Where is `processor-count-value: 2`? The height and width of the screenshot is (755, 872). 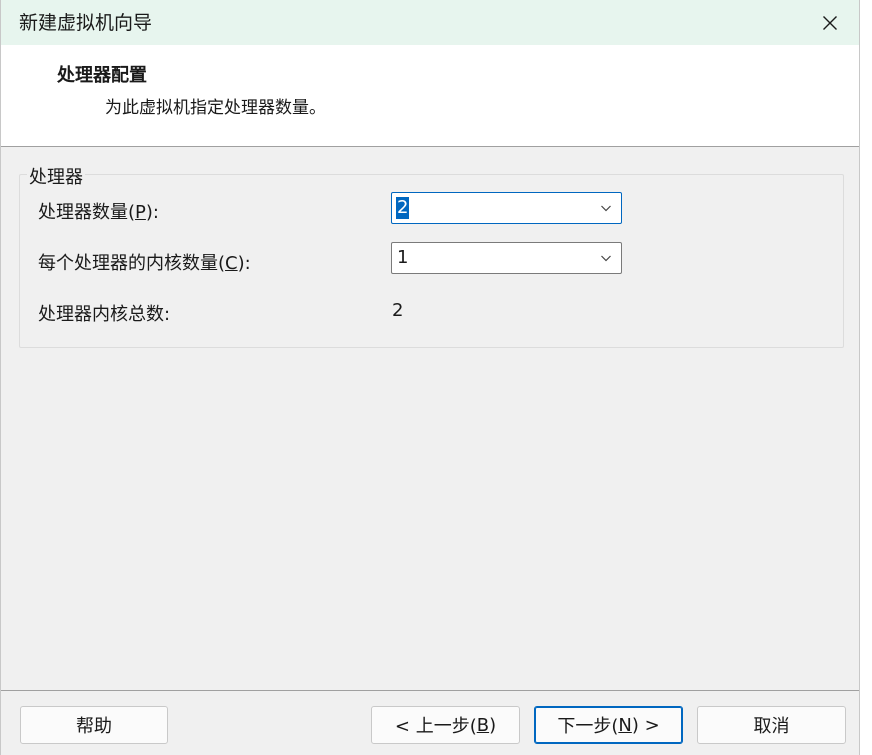 processor-count-value: 2 is located at coordinates (403, 208).